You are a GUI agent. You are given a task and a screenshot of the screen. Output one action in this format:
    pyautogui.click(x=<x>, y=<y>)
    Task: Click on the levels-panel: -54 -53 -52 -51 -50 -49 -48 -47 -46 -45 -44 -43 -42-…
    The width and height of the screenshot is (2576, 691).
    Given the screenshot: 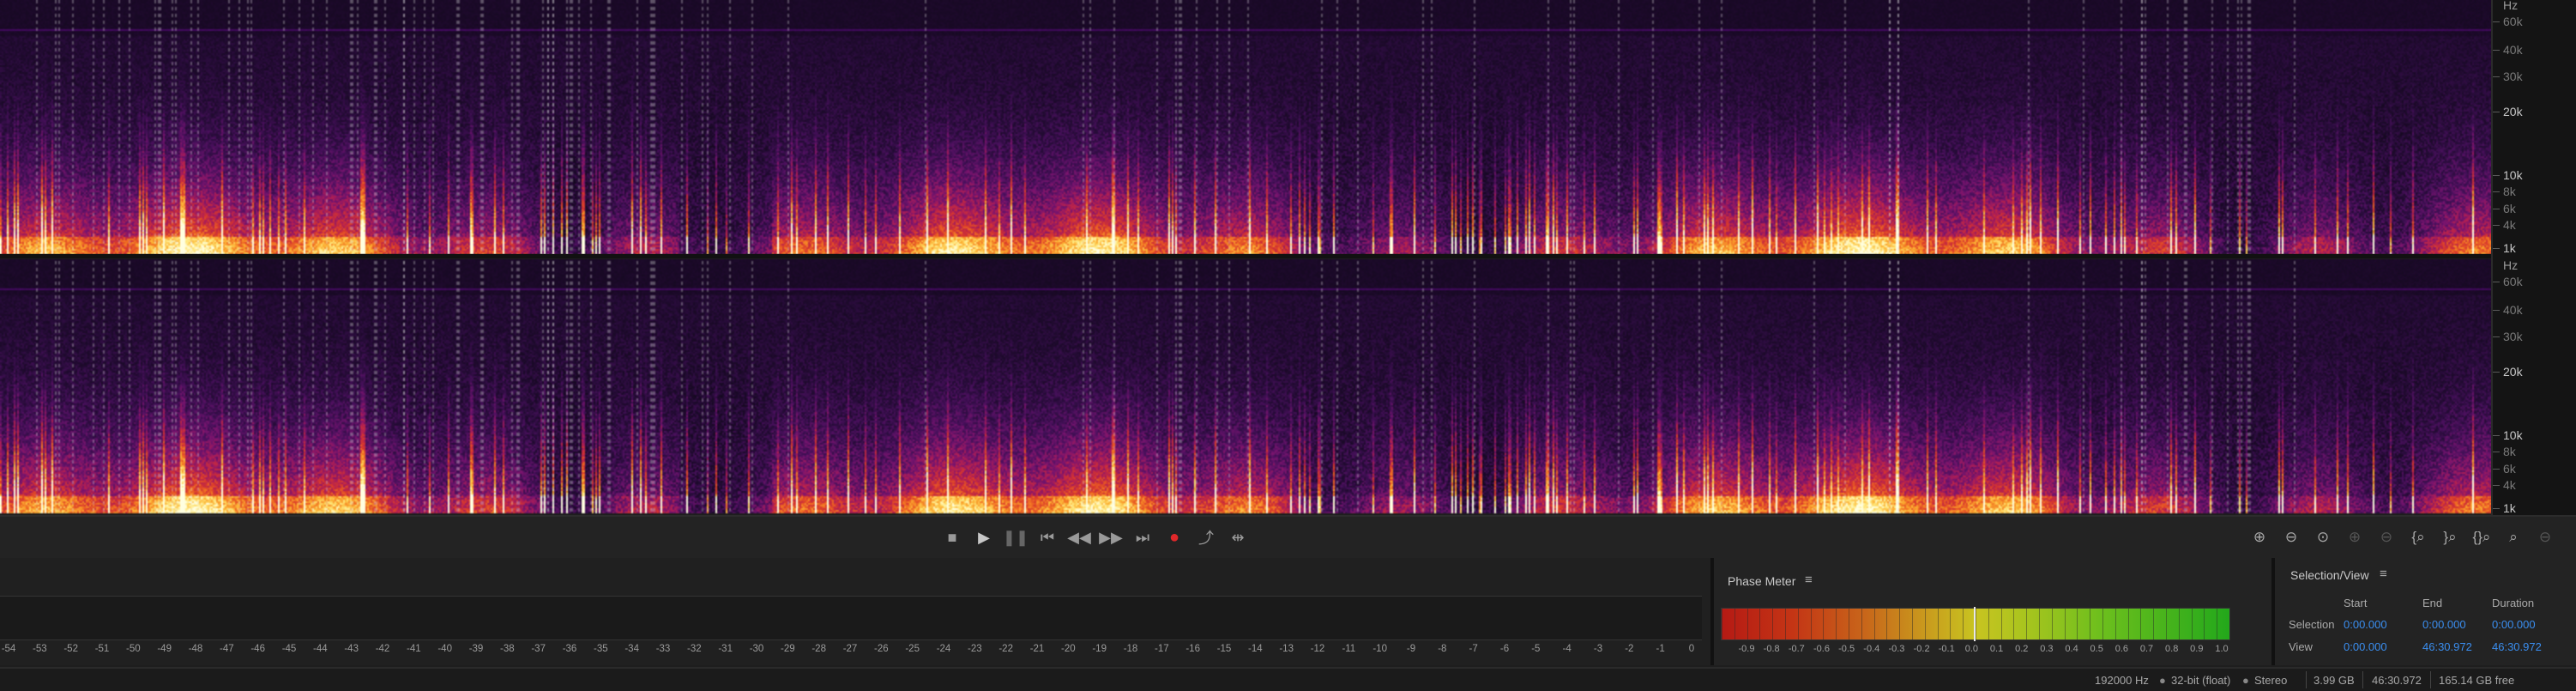 What is the action you would take?
    pyautogui.click(x=857, y=611)
    